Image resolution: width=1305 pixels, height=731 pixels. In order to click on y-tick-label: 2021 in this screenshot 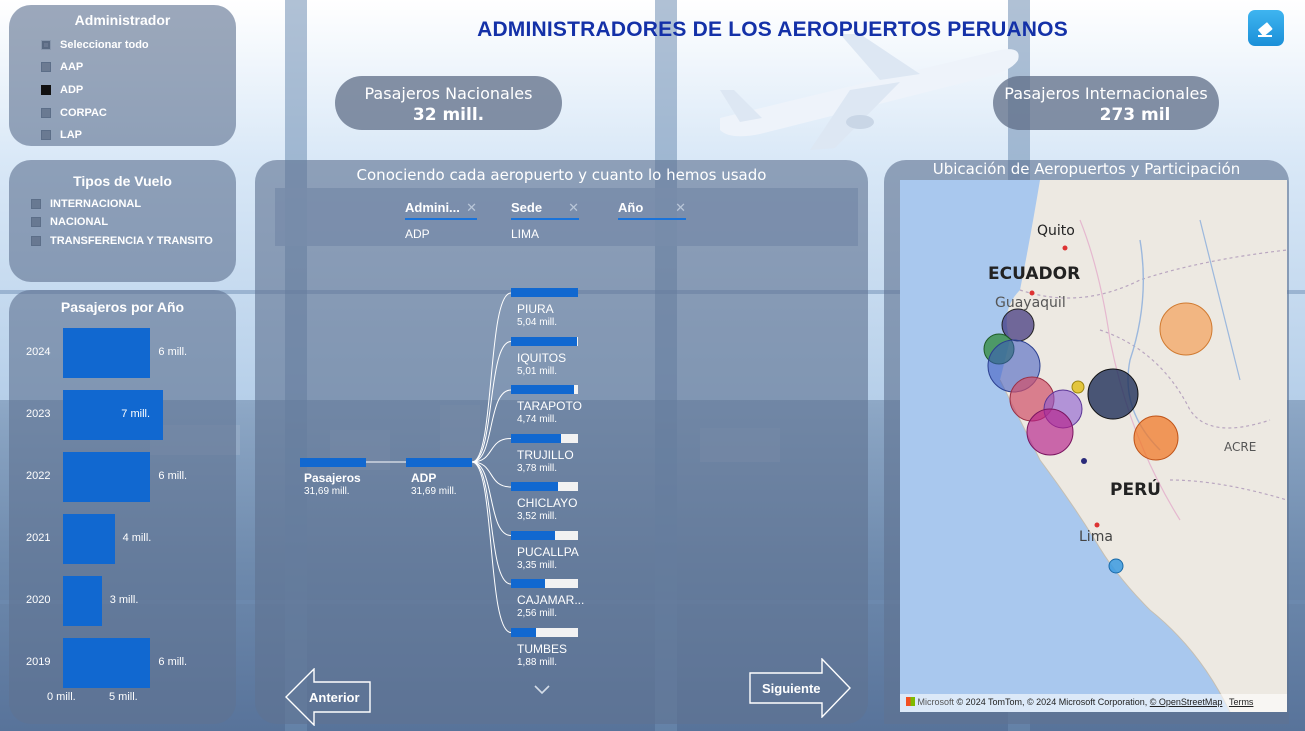, I will do `click(38, 538)`.